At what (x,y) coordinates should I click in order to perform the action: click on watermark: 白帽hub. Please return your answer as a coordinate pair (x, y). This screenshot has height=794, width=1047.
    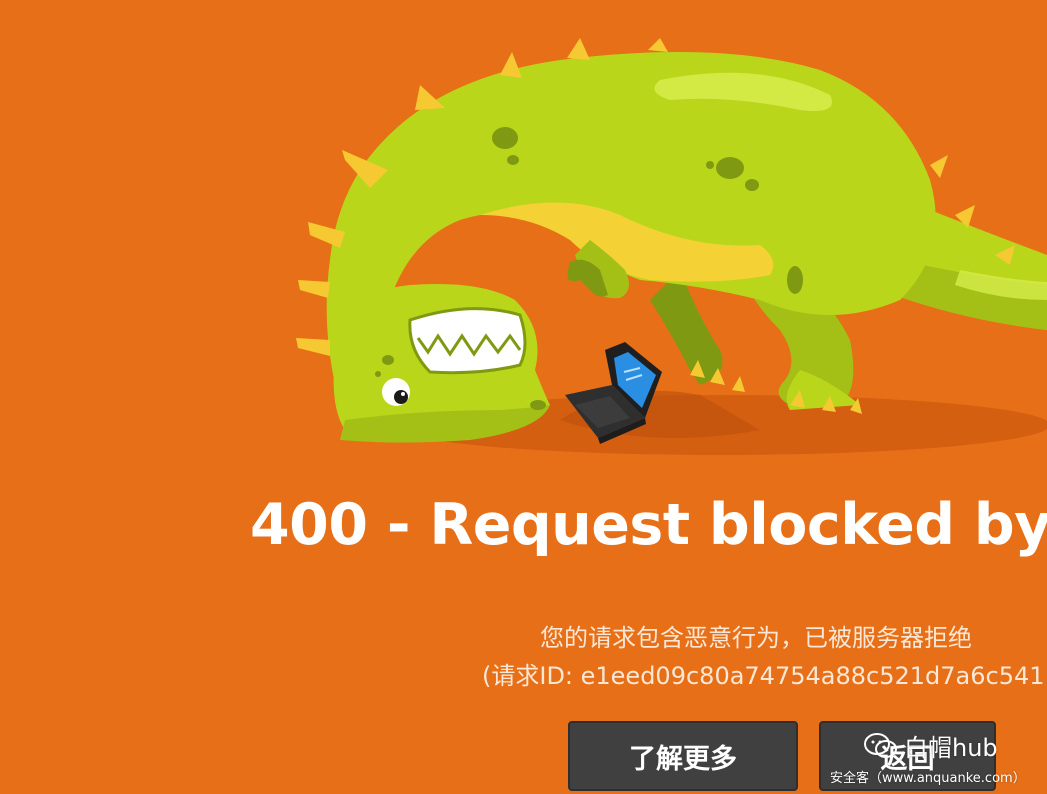
    Looking at the image, I should click on (931, 745).